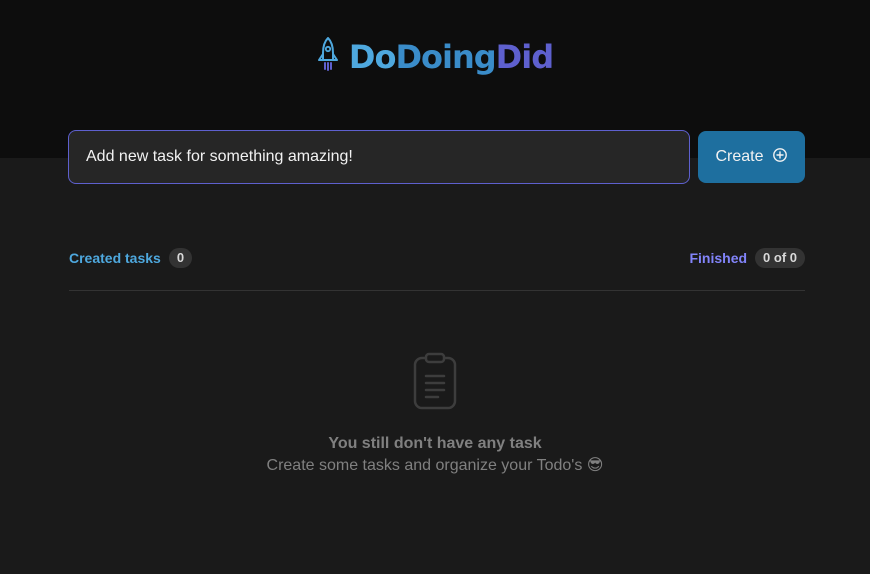 The height and width of the screenshot is (574, 870). Describe the element at coordinates (115, 258) in the screenshot. I see `created-tasks-label: Created tasks` at that location.